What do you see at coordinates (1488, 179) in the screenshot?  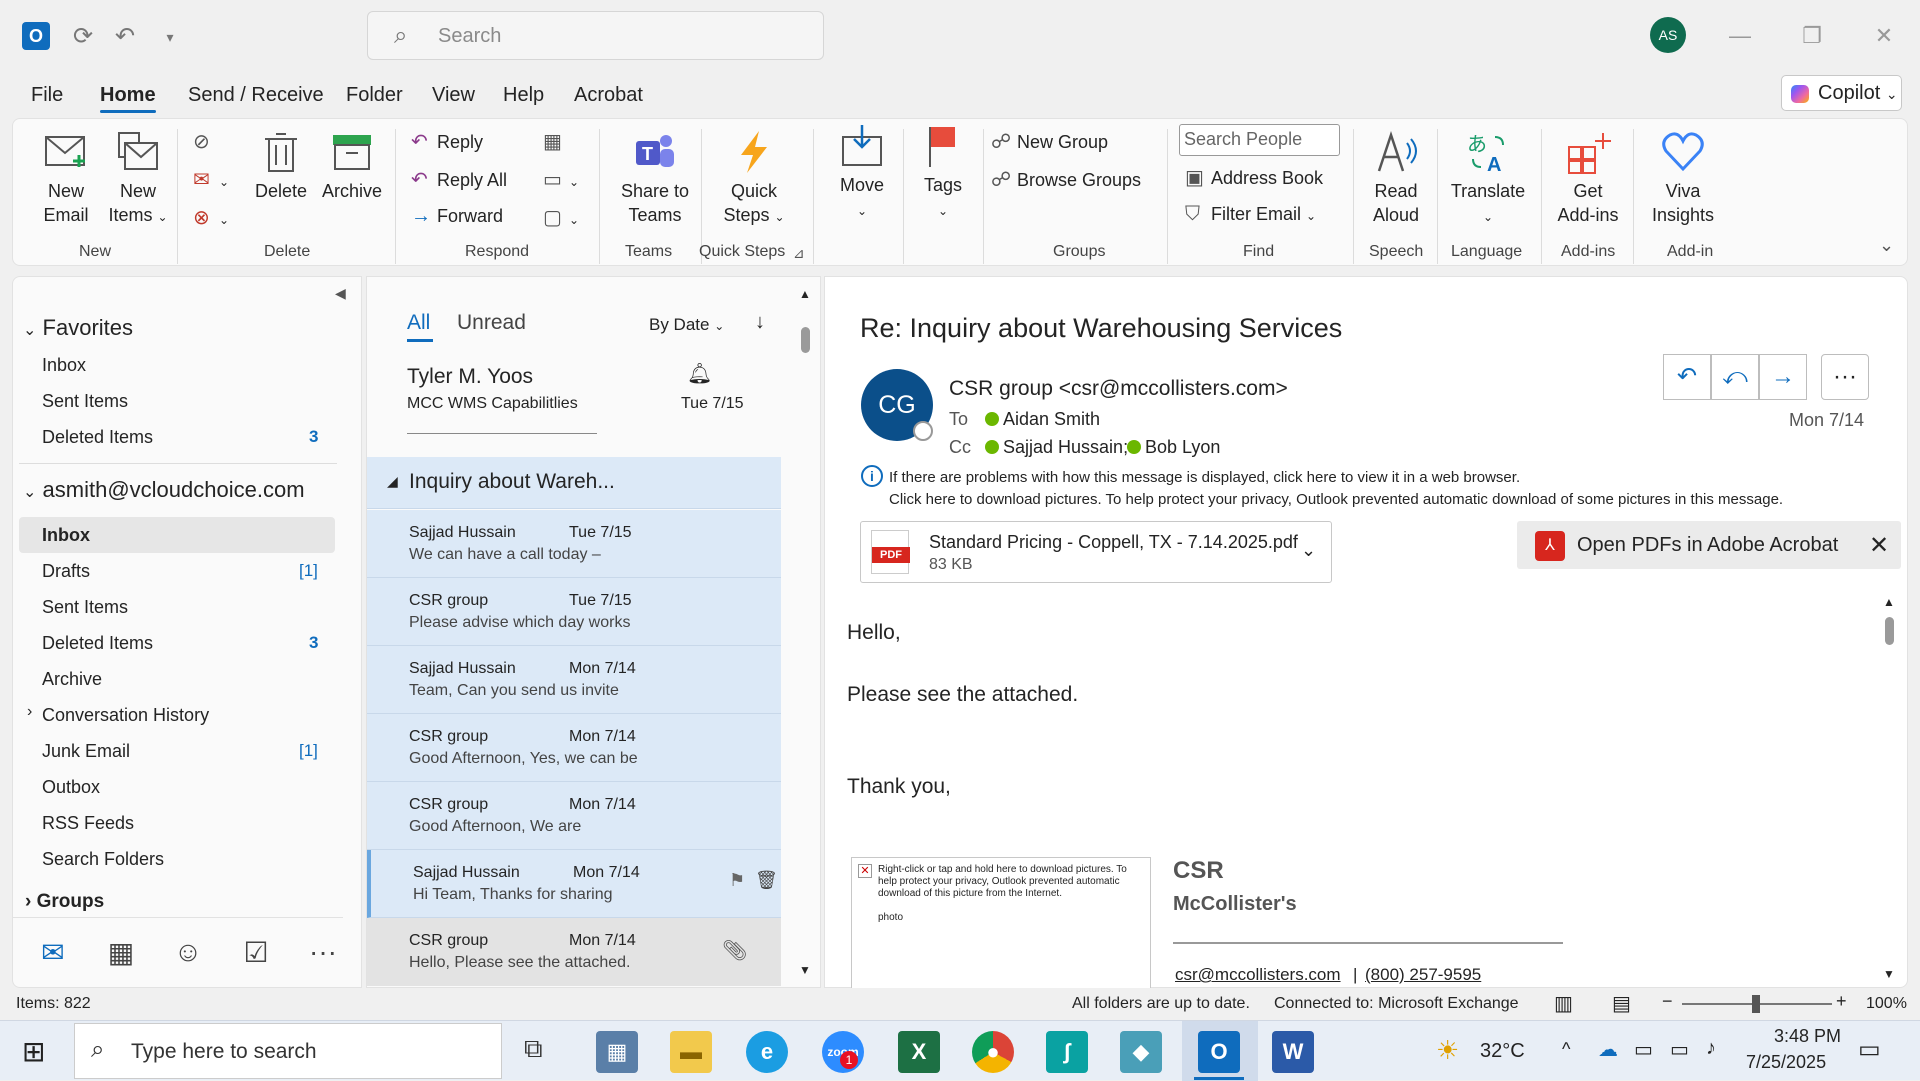 I see `translate-button: あA Translate ⌄` at bounding box center [1488, 179].